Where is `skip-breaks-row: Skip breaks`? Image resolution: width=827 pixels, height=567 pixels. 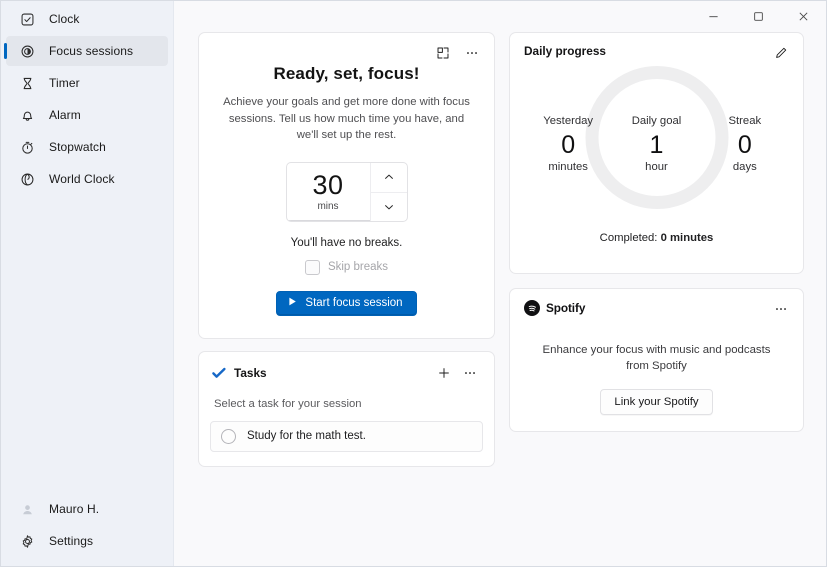
skip-breaks-row: Skip breaks is located at coordinates (346, 267).